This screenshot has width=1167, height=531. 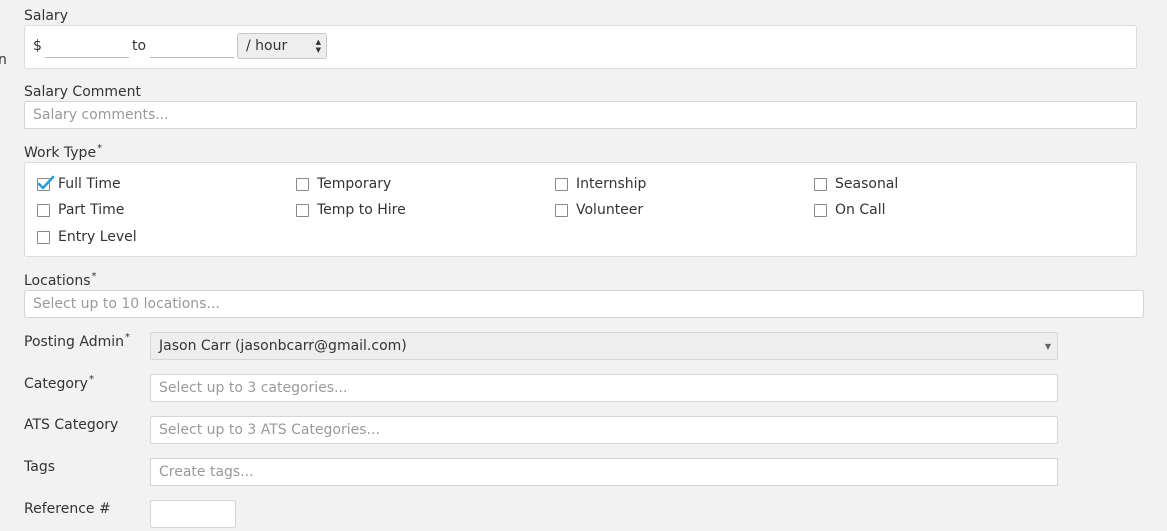 I want to click on checkbox-checked, so click(x=46, y=183).